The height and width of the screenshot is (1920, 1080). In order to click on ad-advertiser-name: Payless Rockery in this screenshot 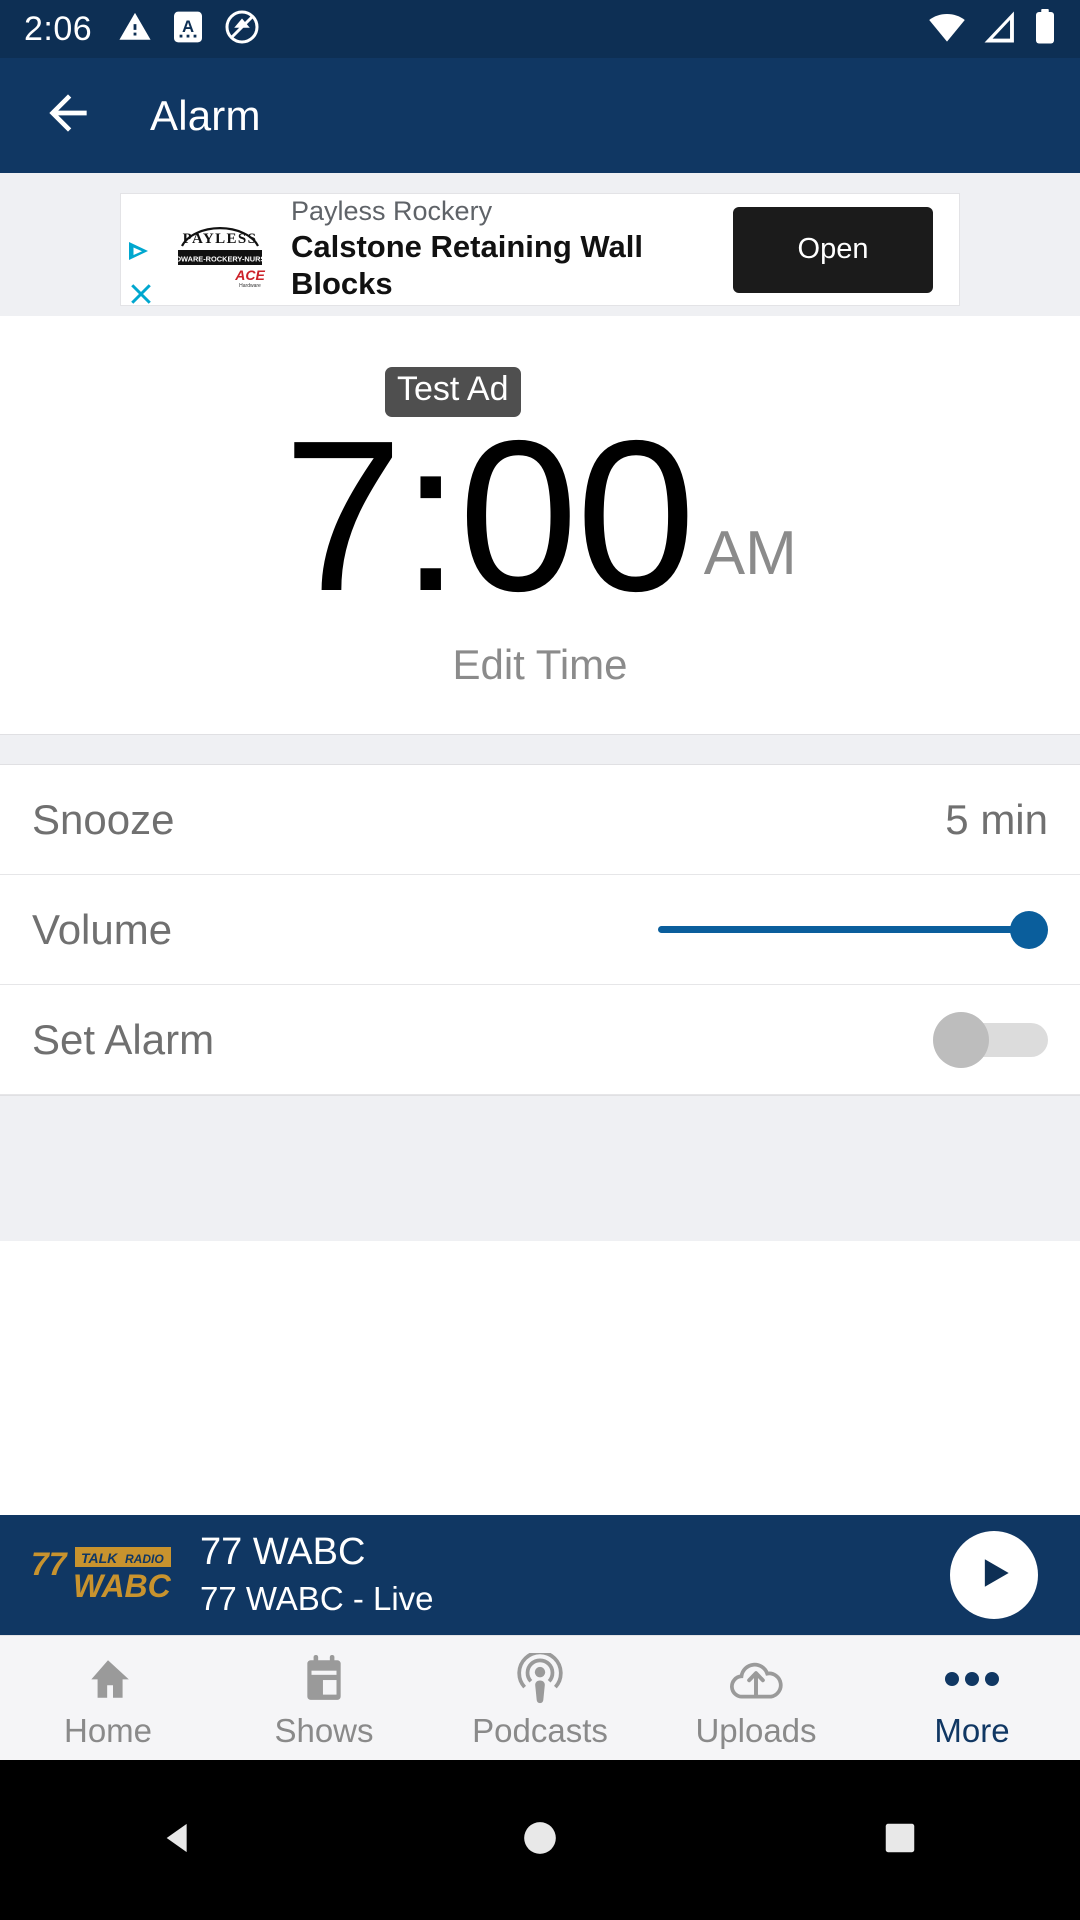, I will do `click(392, 211)`.